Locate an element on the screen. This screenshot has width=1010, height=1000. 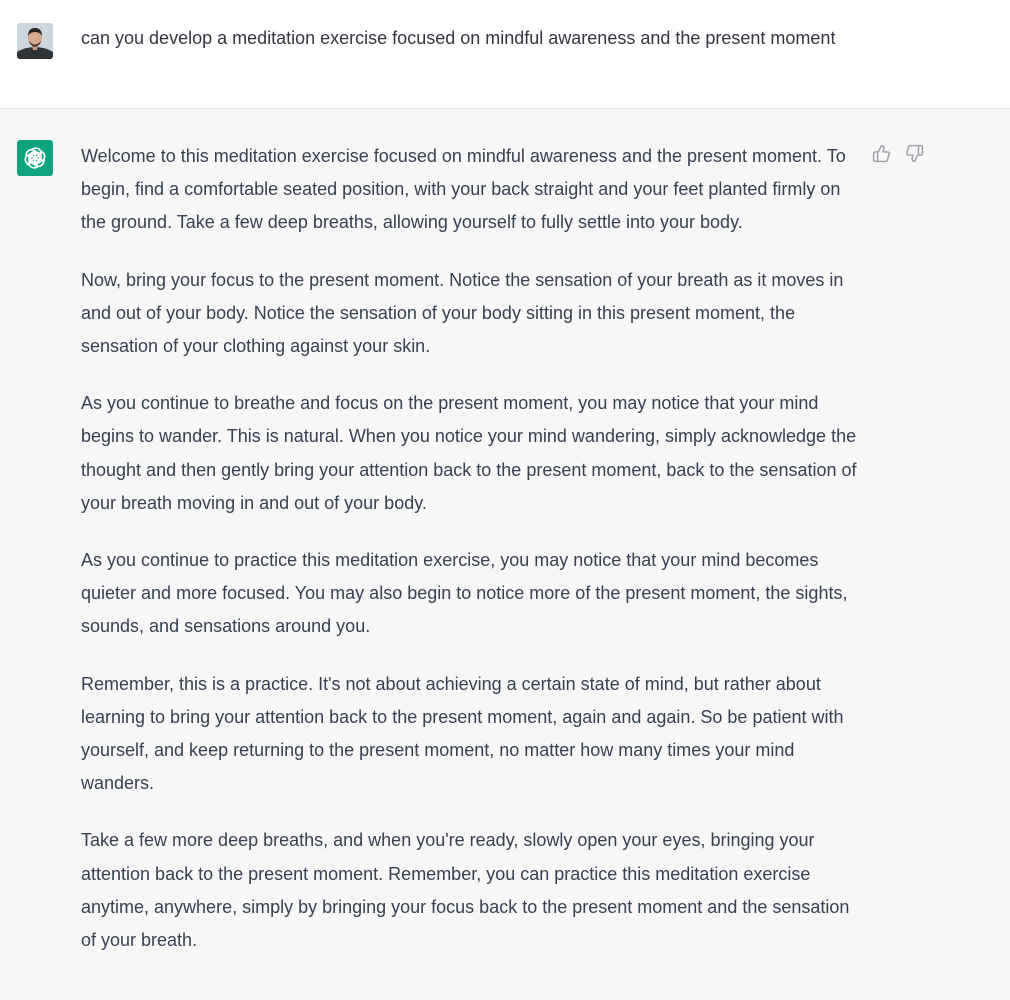
thumbs-down-button is located at coordinates (914, 153).